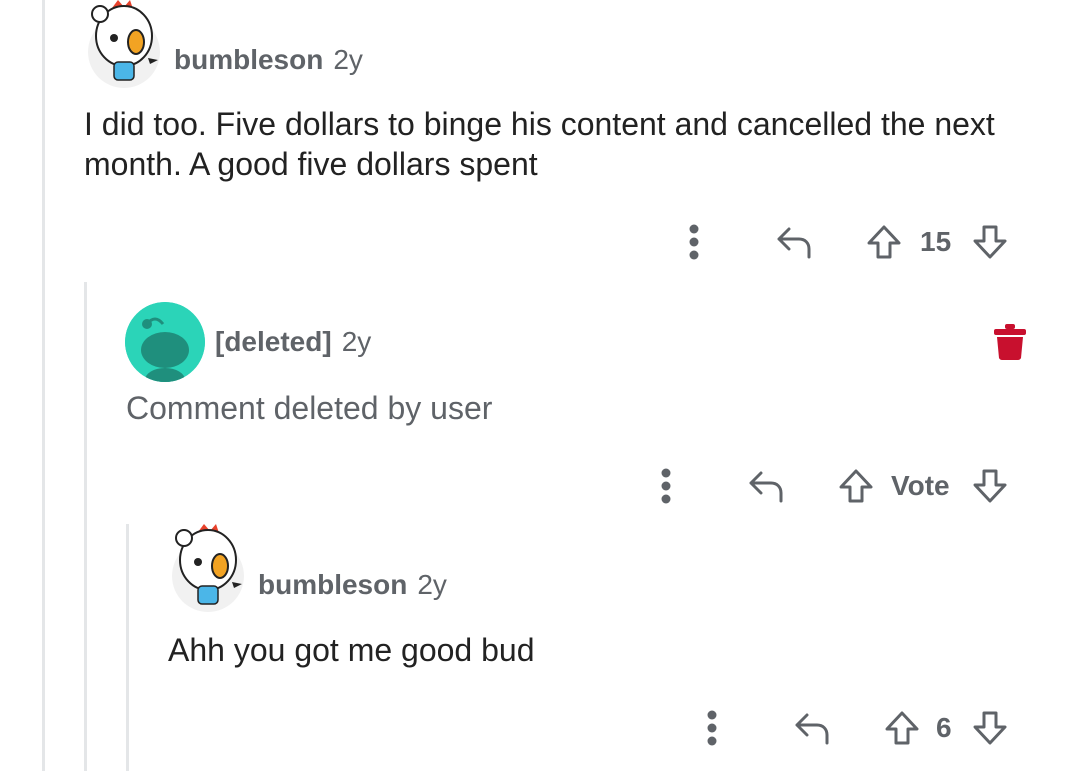  What do you see at coordinates (351, 650) in the screenshot?
I see `comment-body: Ahh you got me good bud` at bounding box center [351, 650].